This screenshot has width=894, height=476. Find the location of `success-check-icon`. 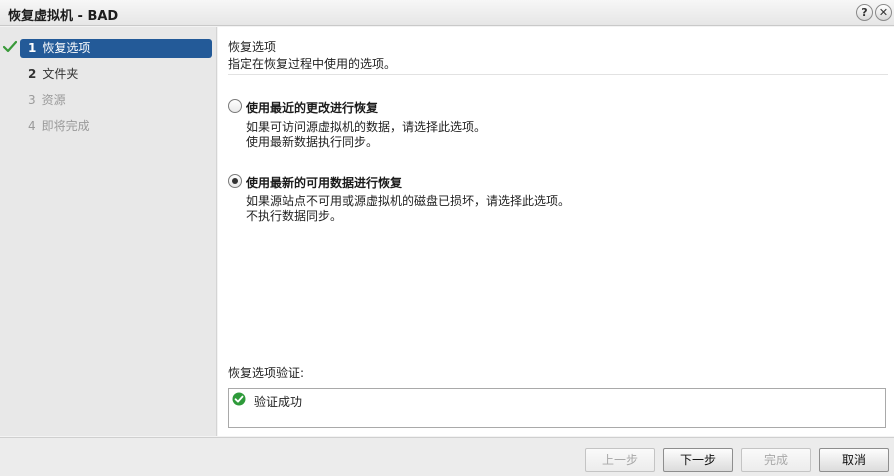

success-check-icon is located at coordinates (239, 399).